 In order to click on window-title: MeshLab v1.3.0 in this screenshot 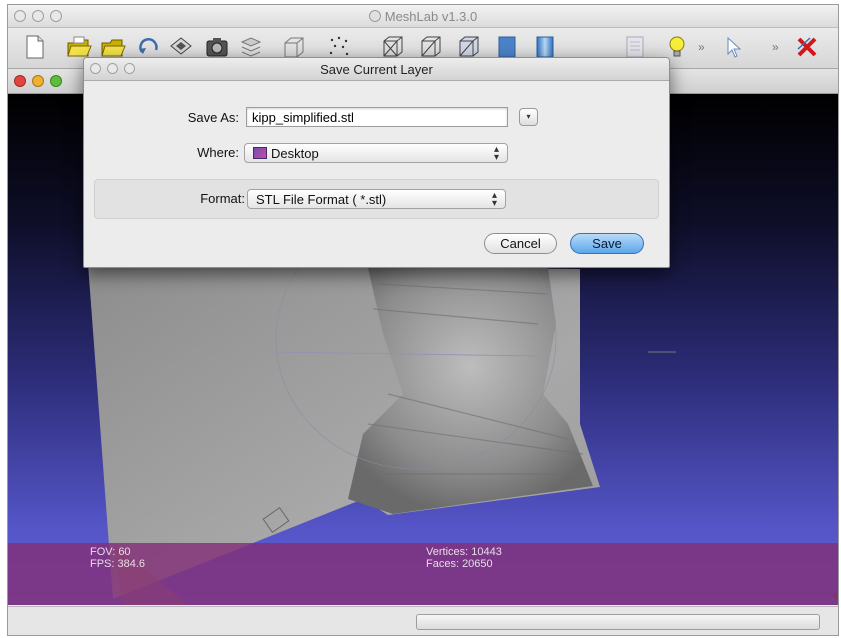, I will do `click(423, 16)`.